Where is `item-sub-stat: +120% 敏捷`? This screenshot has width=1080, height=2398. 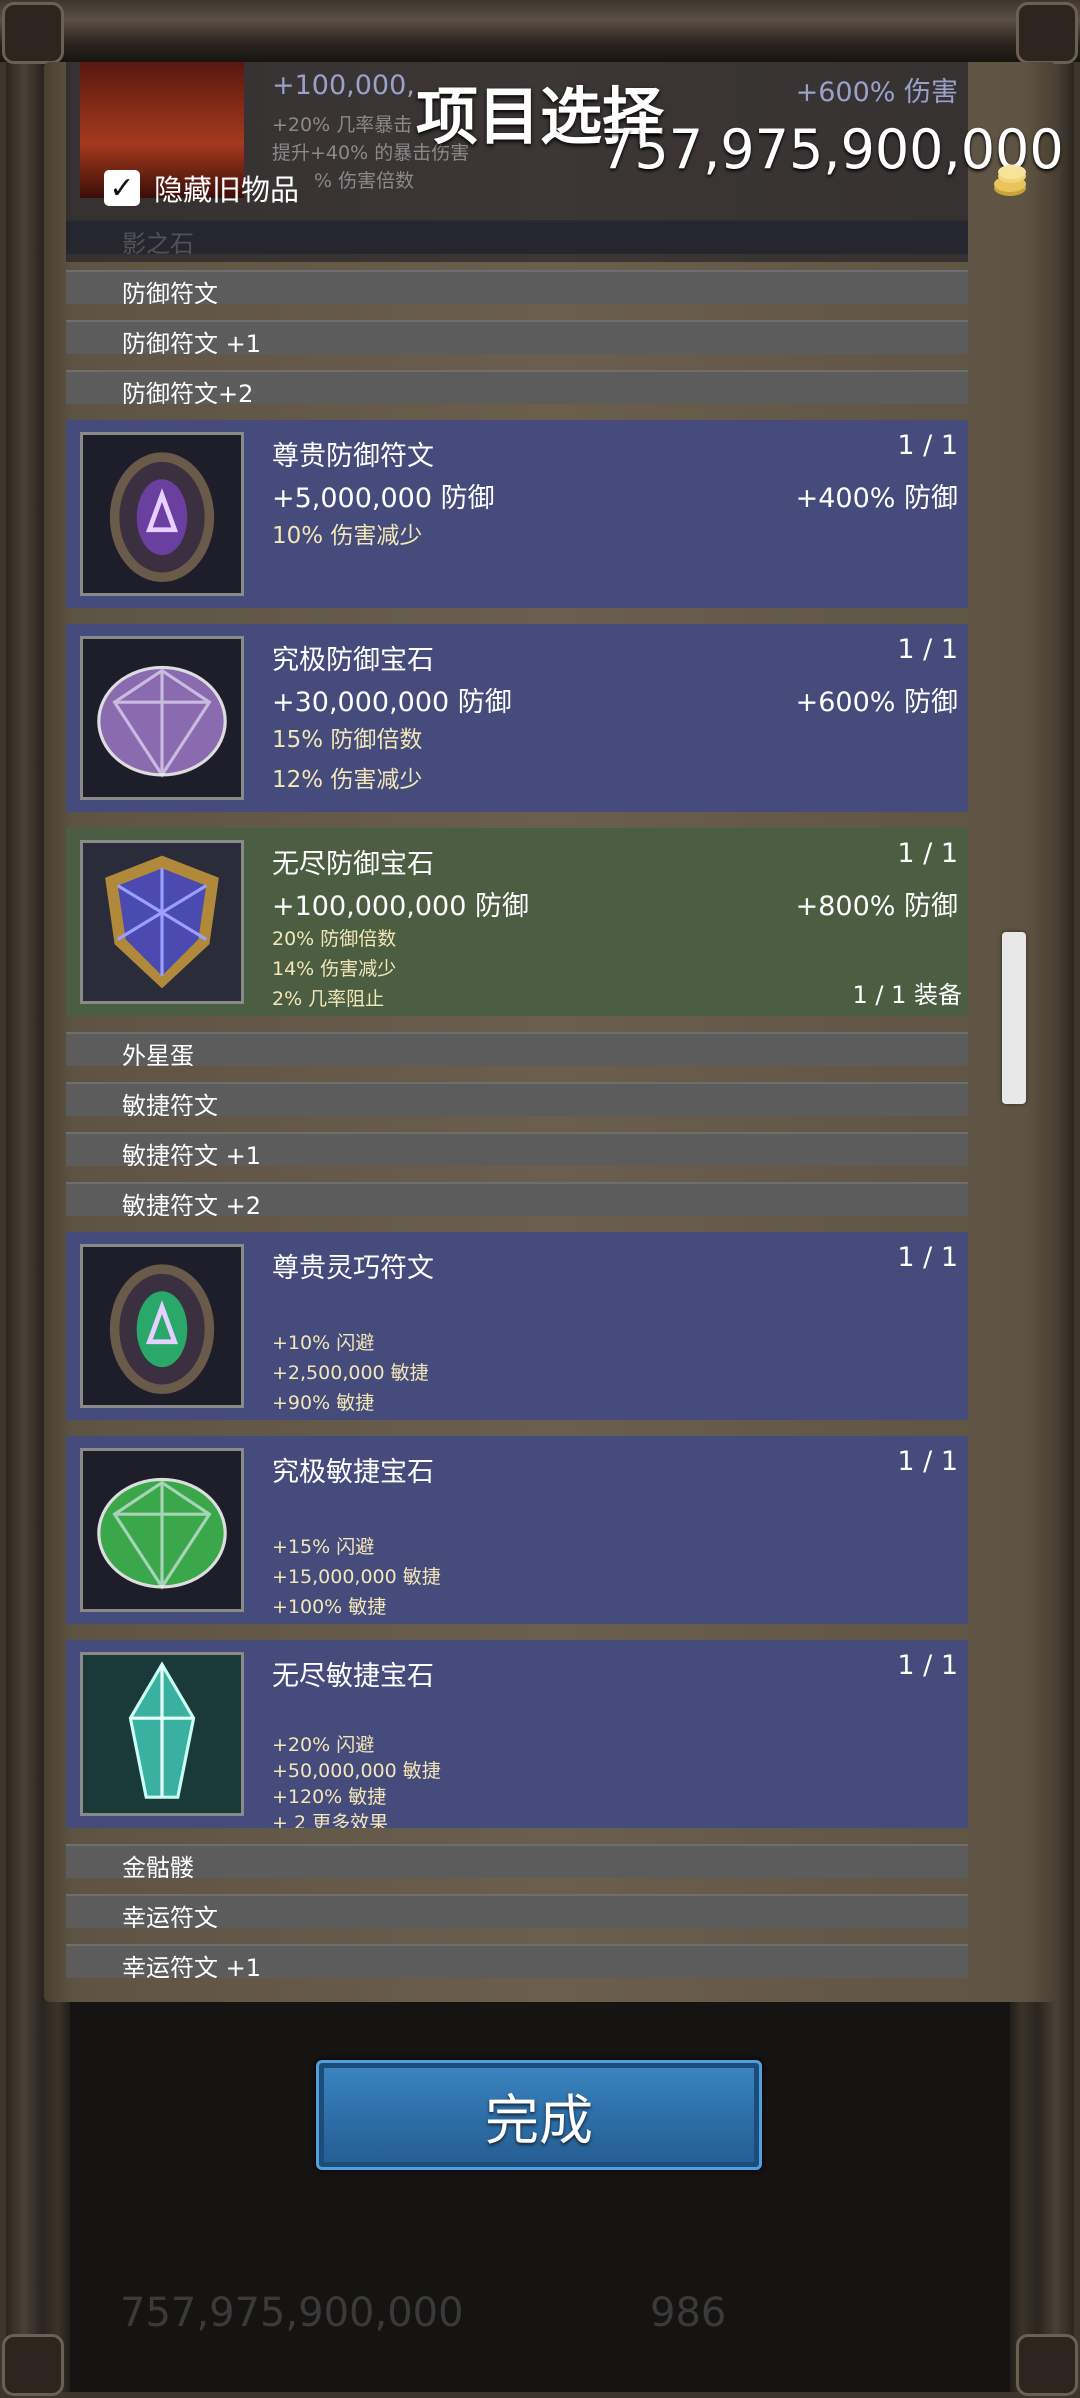 item-sub-stat: +120% 敏捷 is located at coordinates (329, 1797).